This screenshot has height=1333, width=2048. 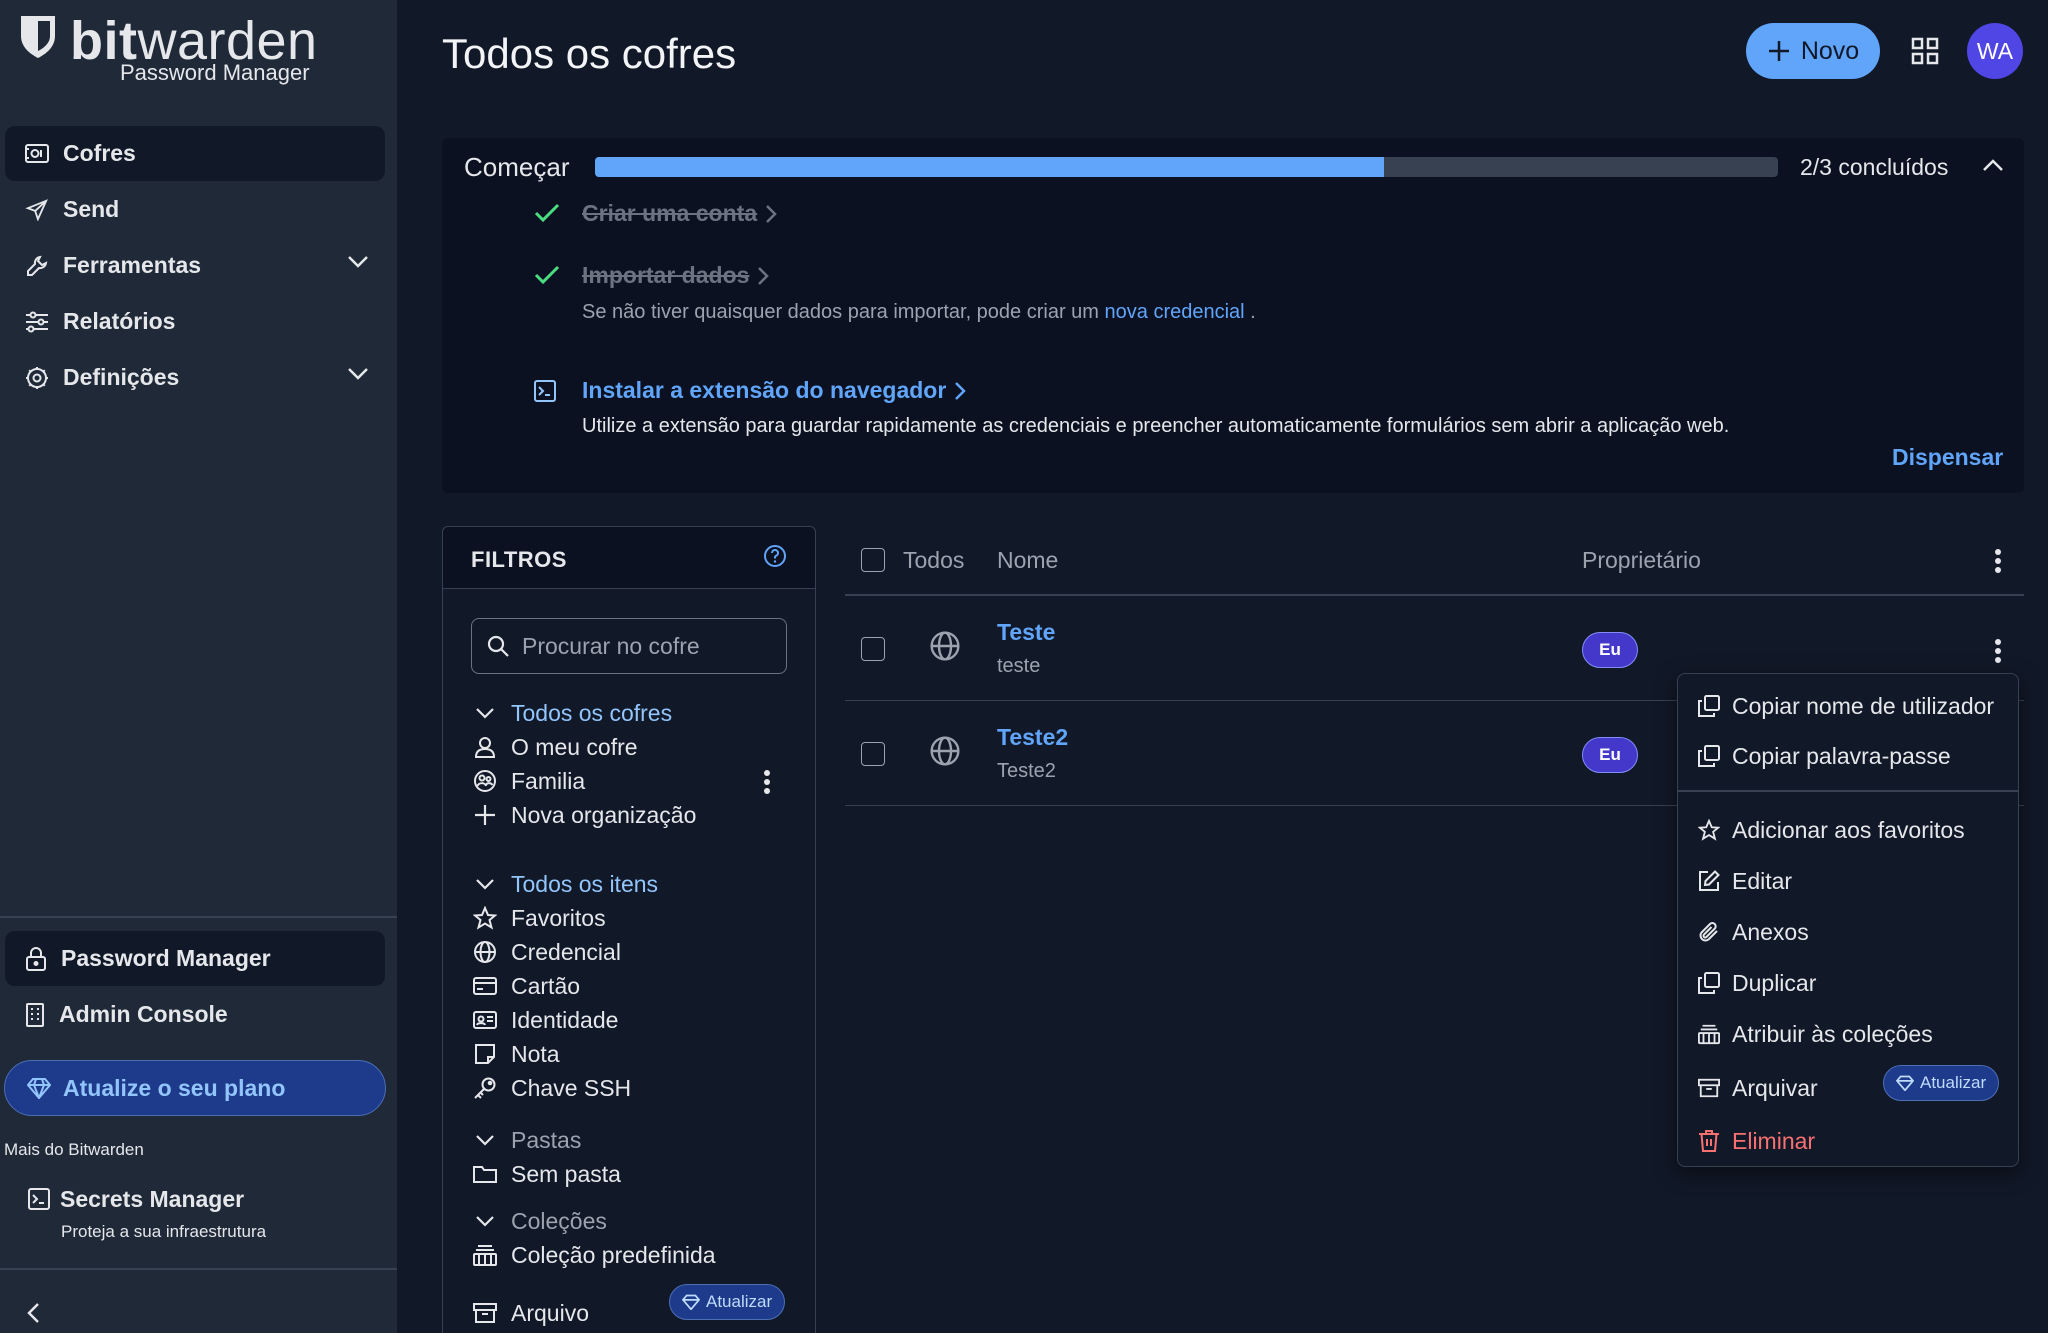 I want to click on paperclip-icon, so click(x=1708, y=932).